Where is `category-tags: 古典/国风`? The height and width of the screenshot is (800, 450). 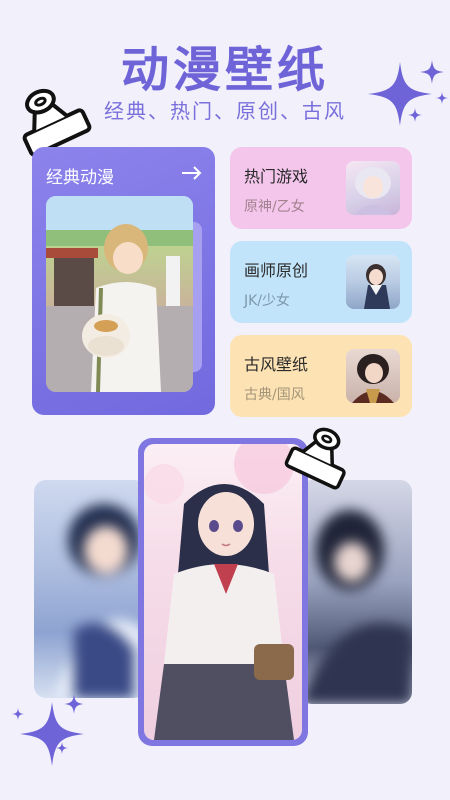
category-tags: 古典/国风 is located at coordinates (274, 395).